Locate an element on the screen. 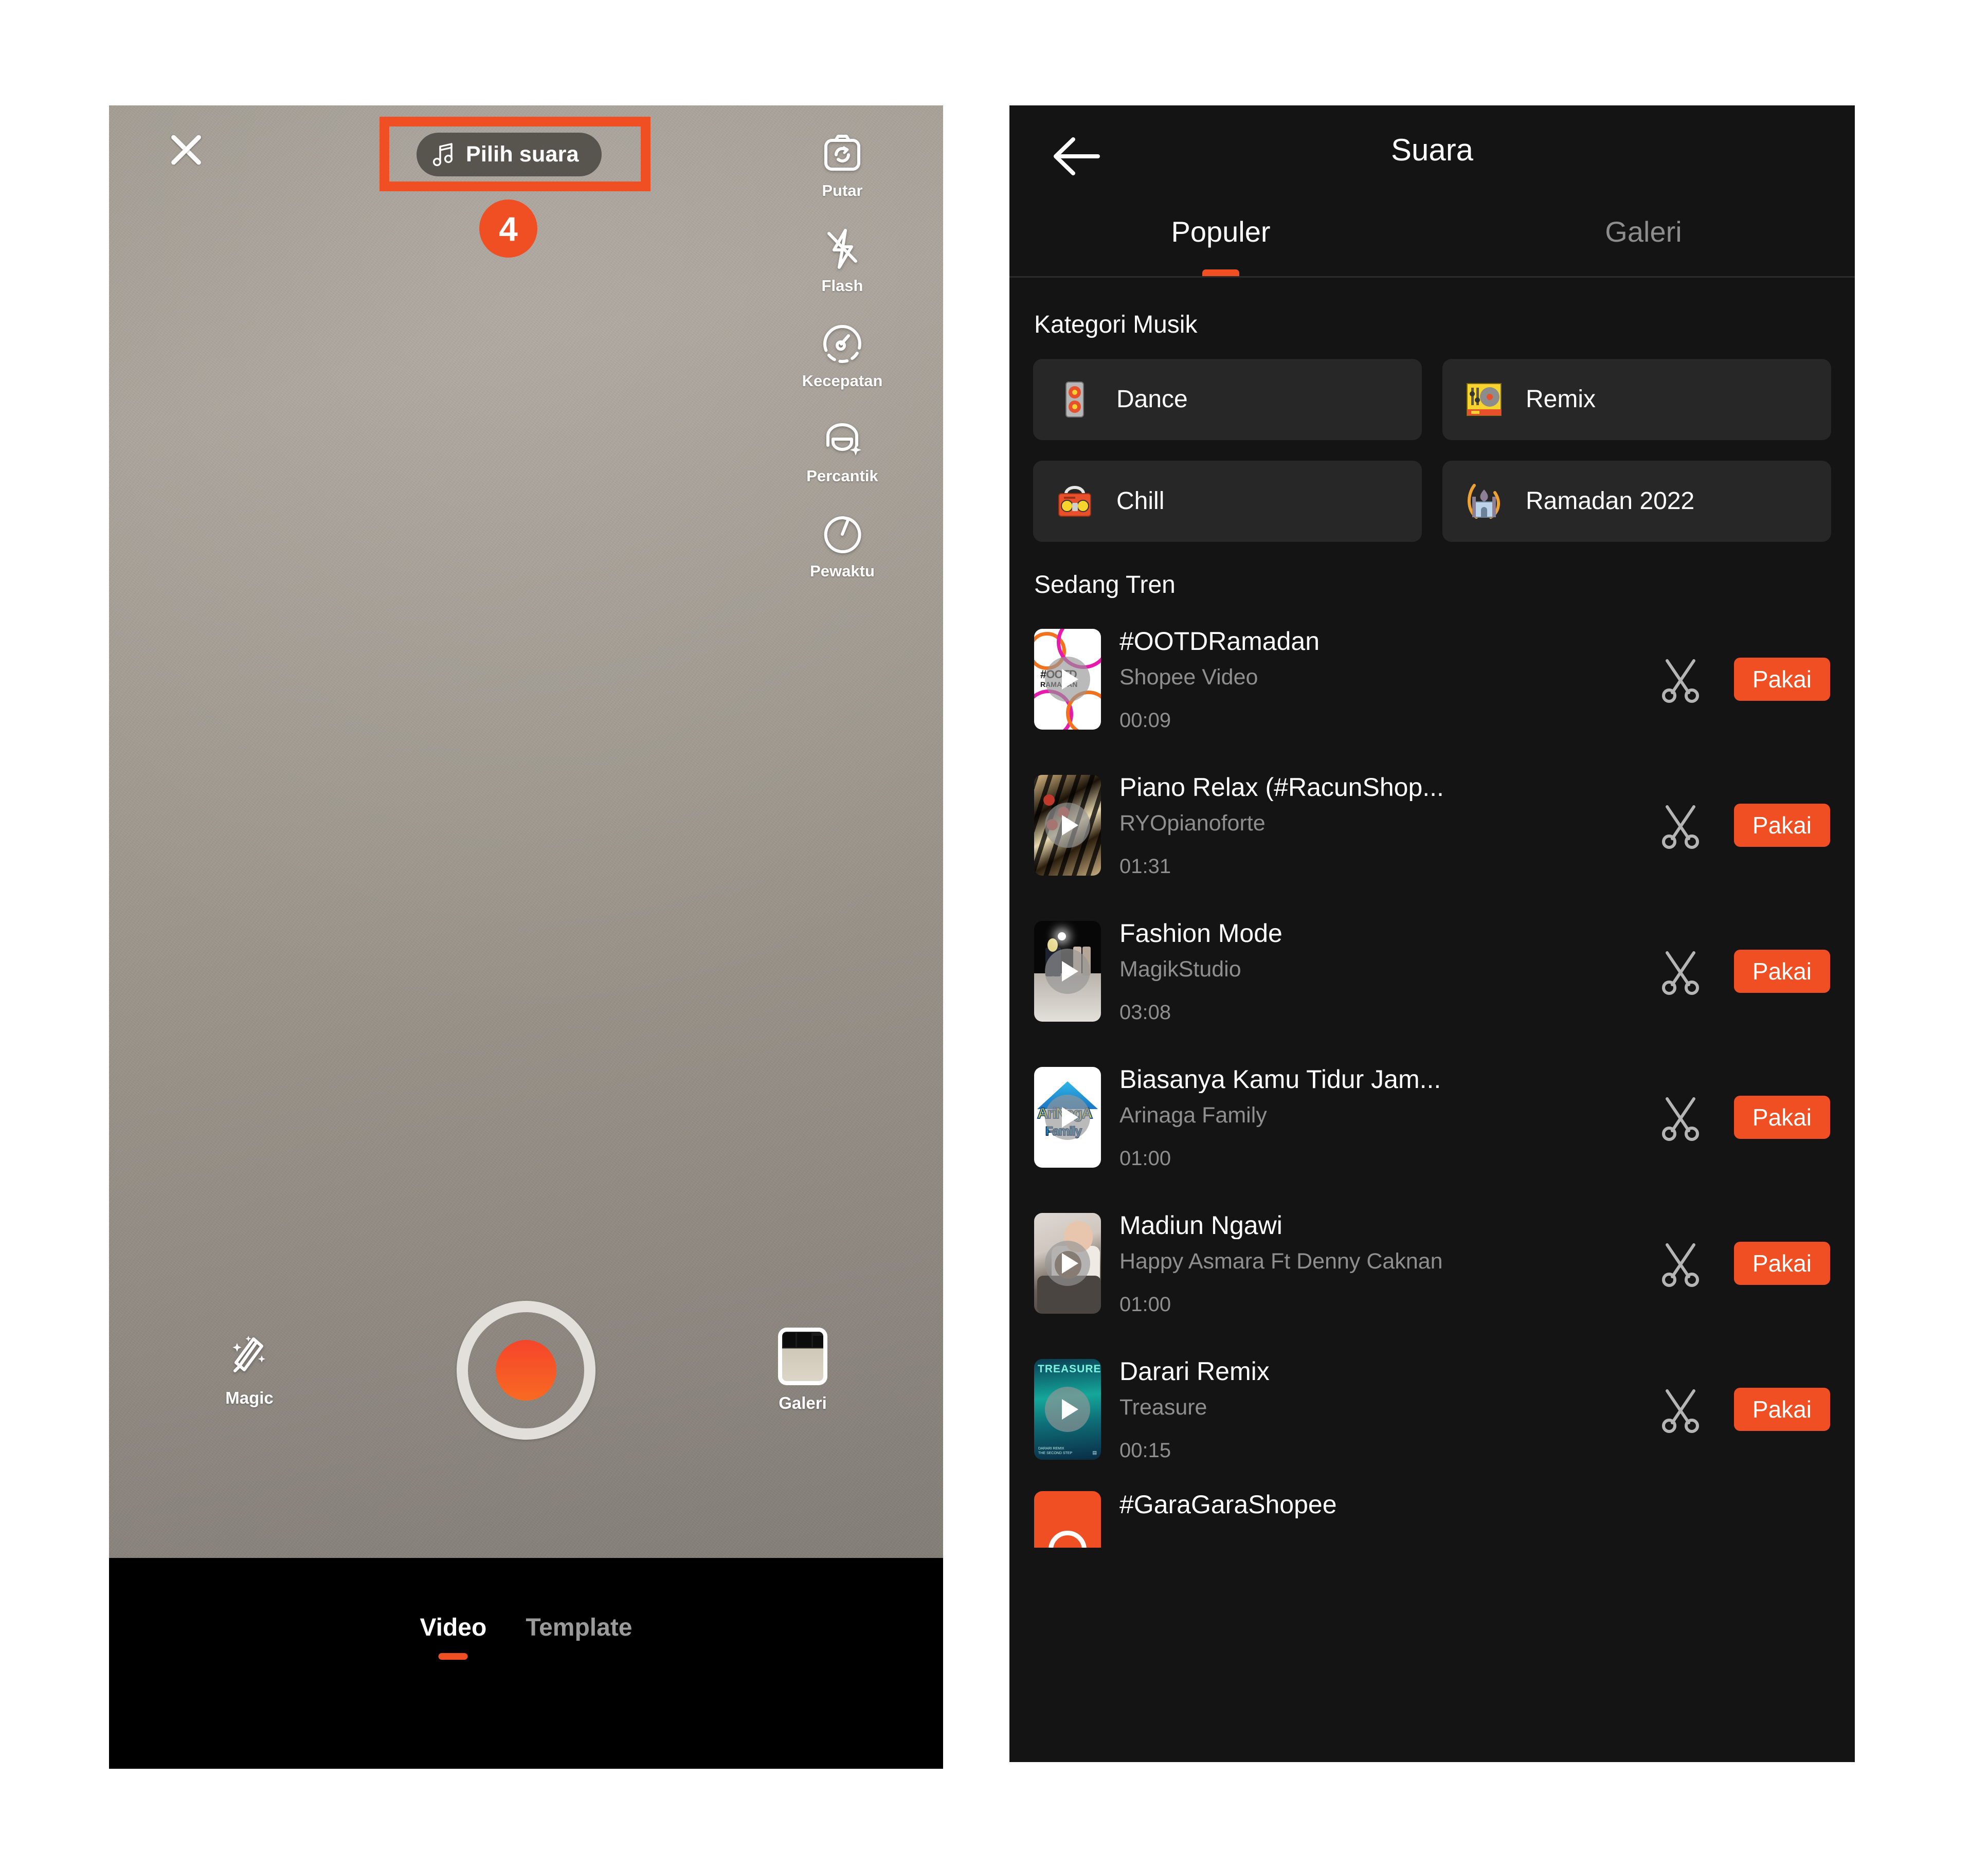 The image size is (1988, 1850). ootd-ramadan-cover: #OOTDRAMADAN is located at coordinates (1067, 679).